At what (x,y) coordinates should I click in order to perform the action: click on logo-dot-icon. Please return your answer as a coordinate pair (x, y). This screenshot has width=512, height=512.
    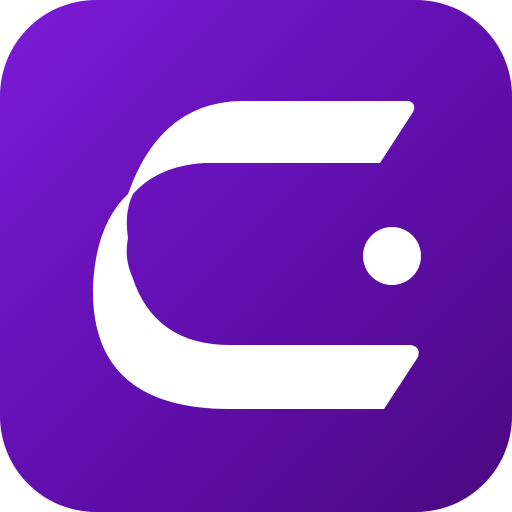
    Looking at the image, I should click on (392, 256).